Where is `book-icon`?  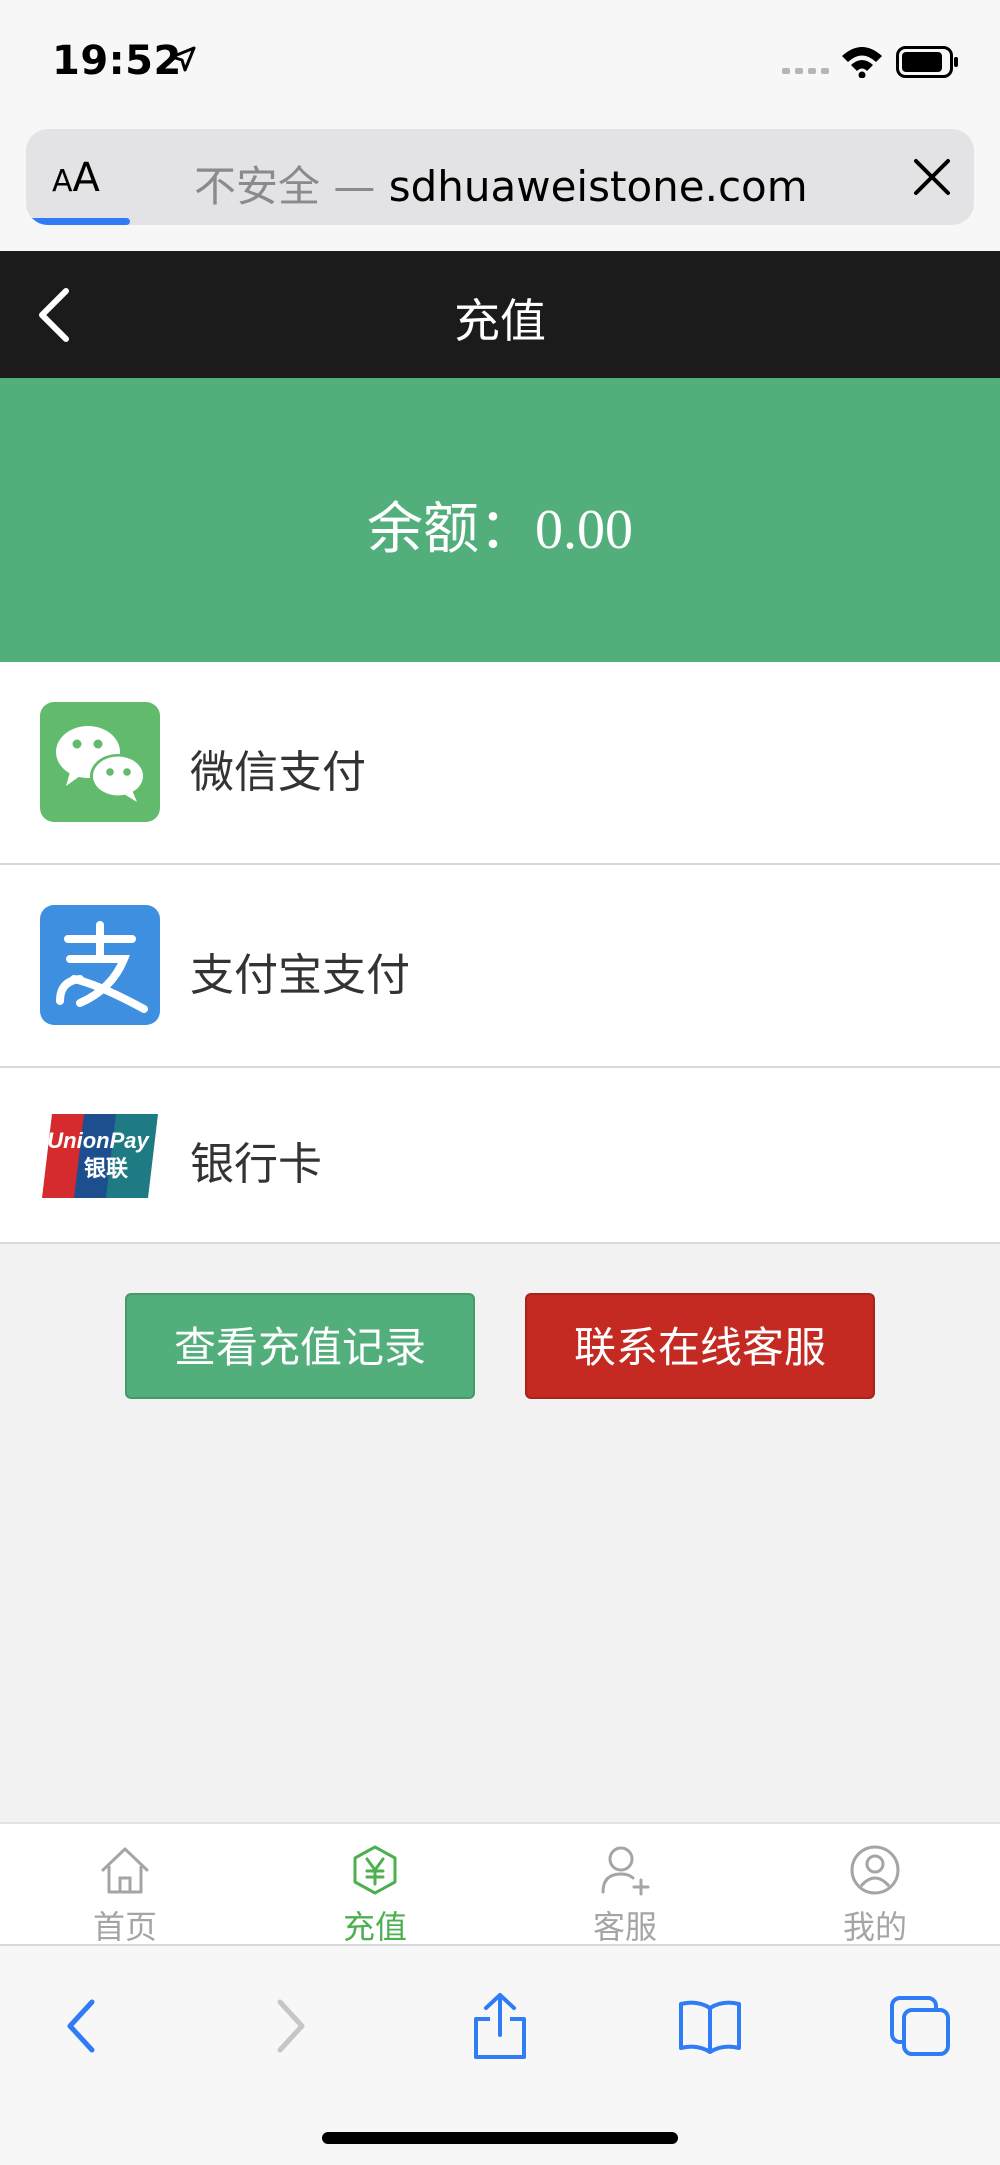
book-icon is located at coordinates (710, 2027).